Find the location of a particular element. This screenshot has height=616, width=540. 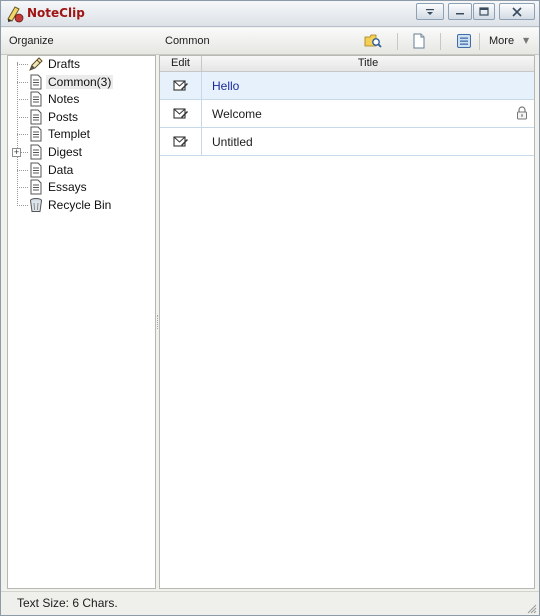

app-title: NoteClip is located at coordinates (56, 13).